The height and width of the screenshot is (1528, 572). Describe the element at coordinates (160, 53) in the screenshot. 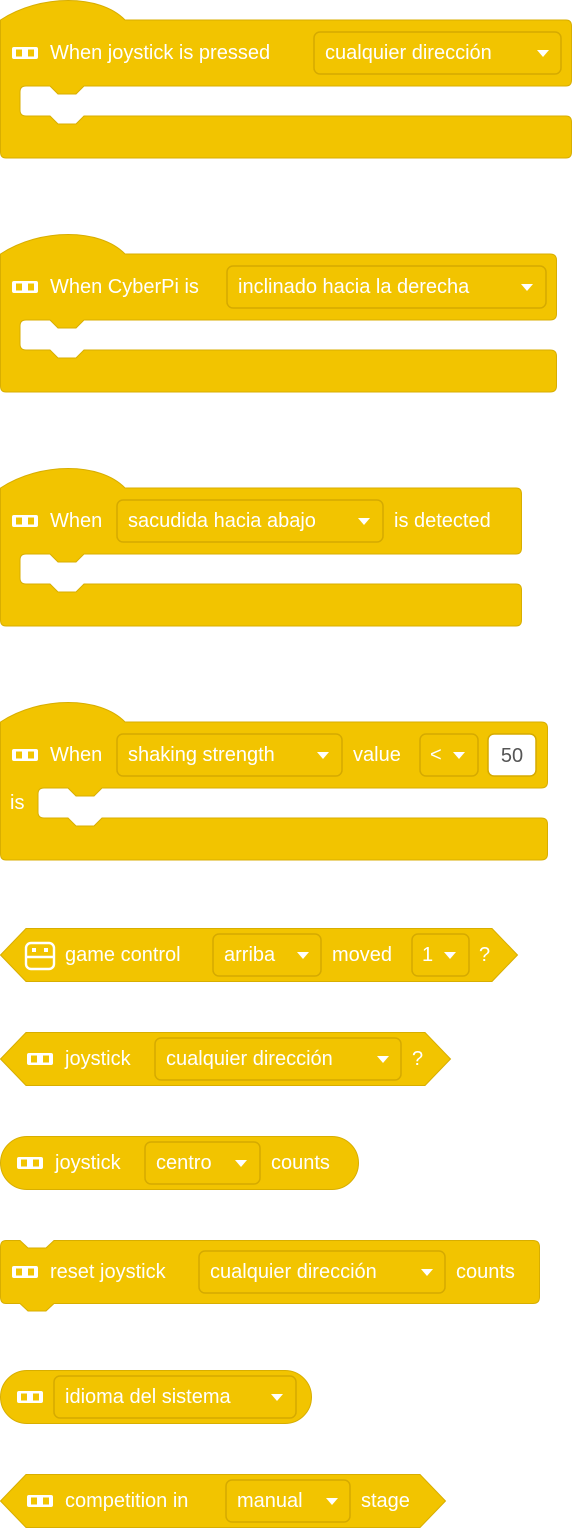

I see `block-label: When joystick is pressed` at that location.